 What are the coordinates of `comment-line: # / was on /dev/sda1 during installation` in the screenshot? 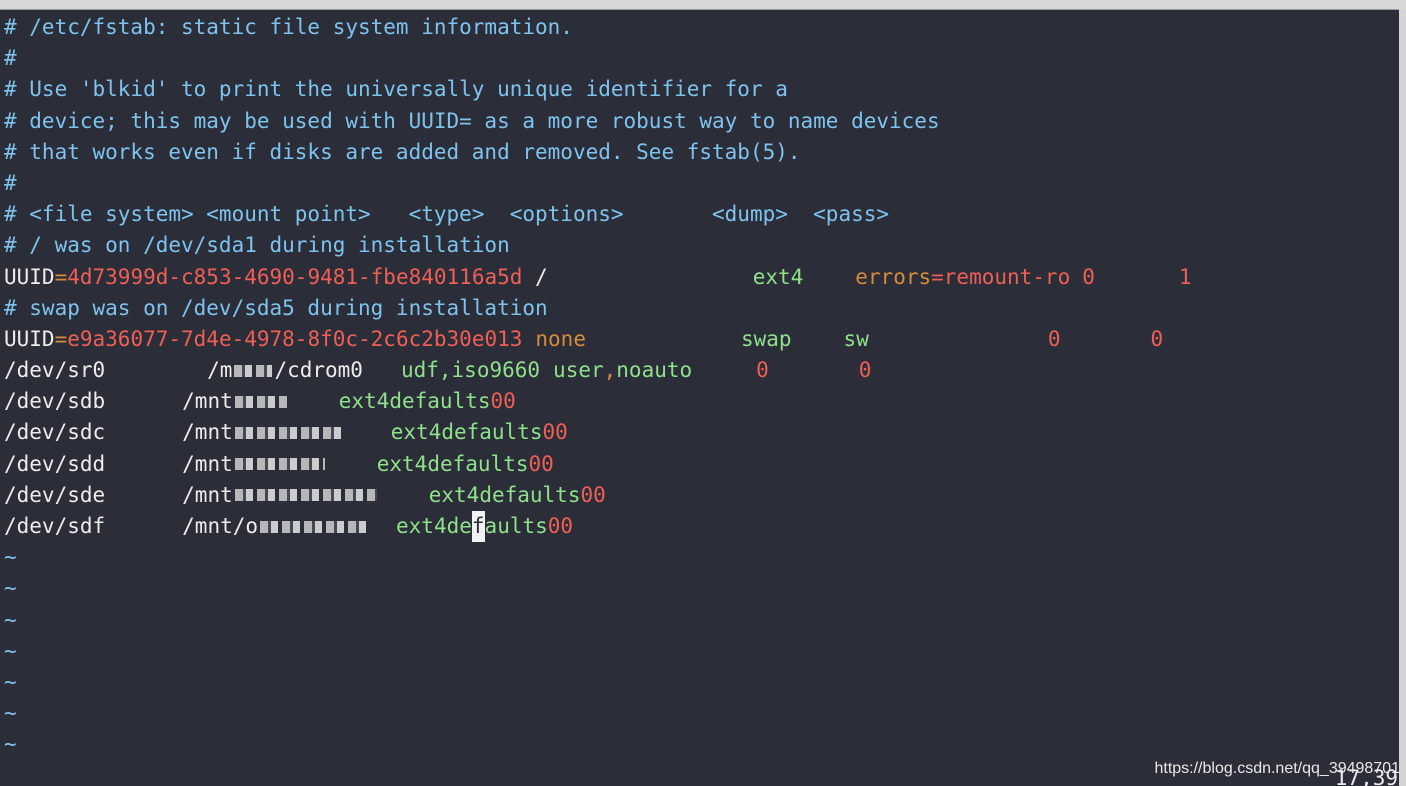 It's located at (257, 245).